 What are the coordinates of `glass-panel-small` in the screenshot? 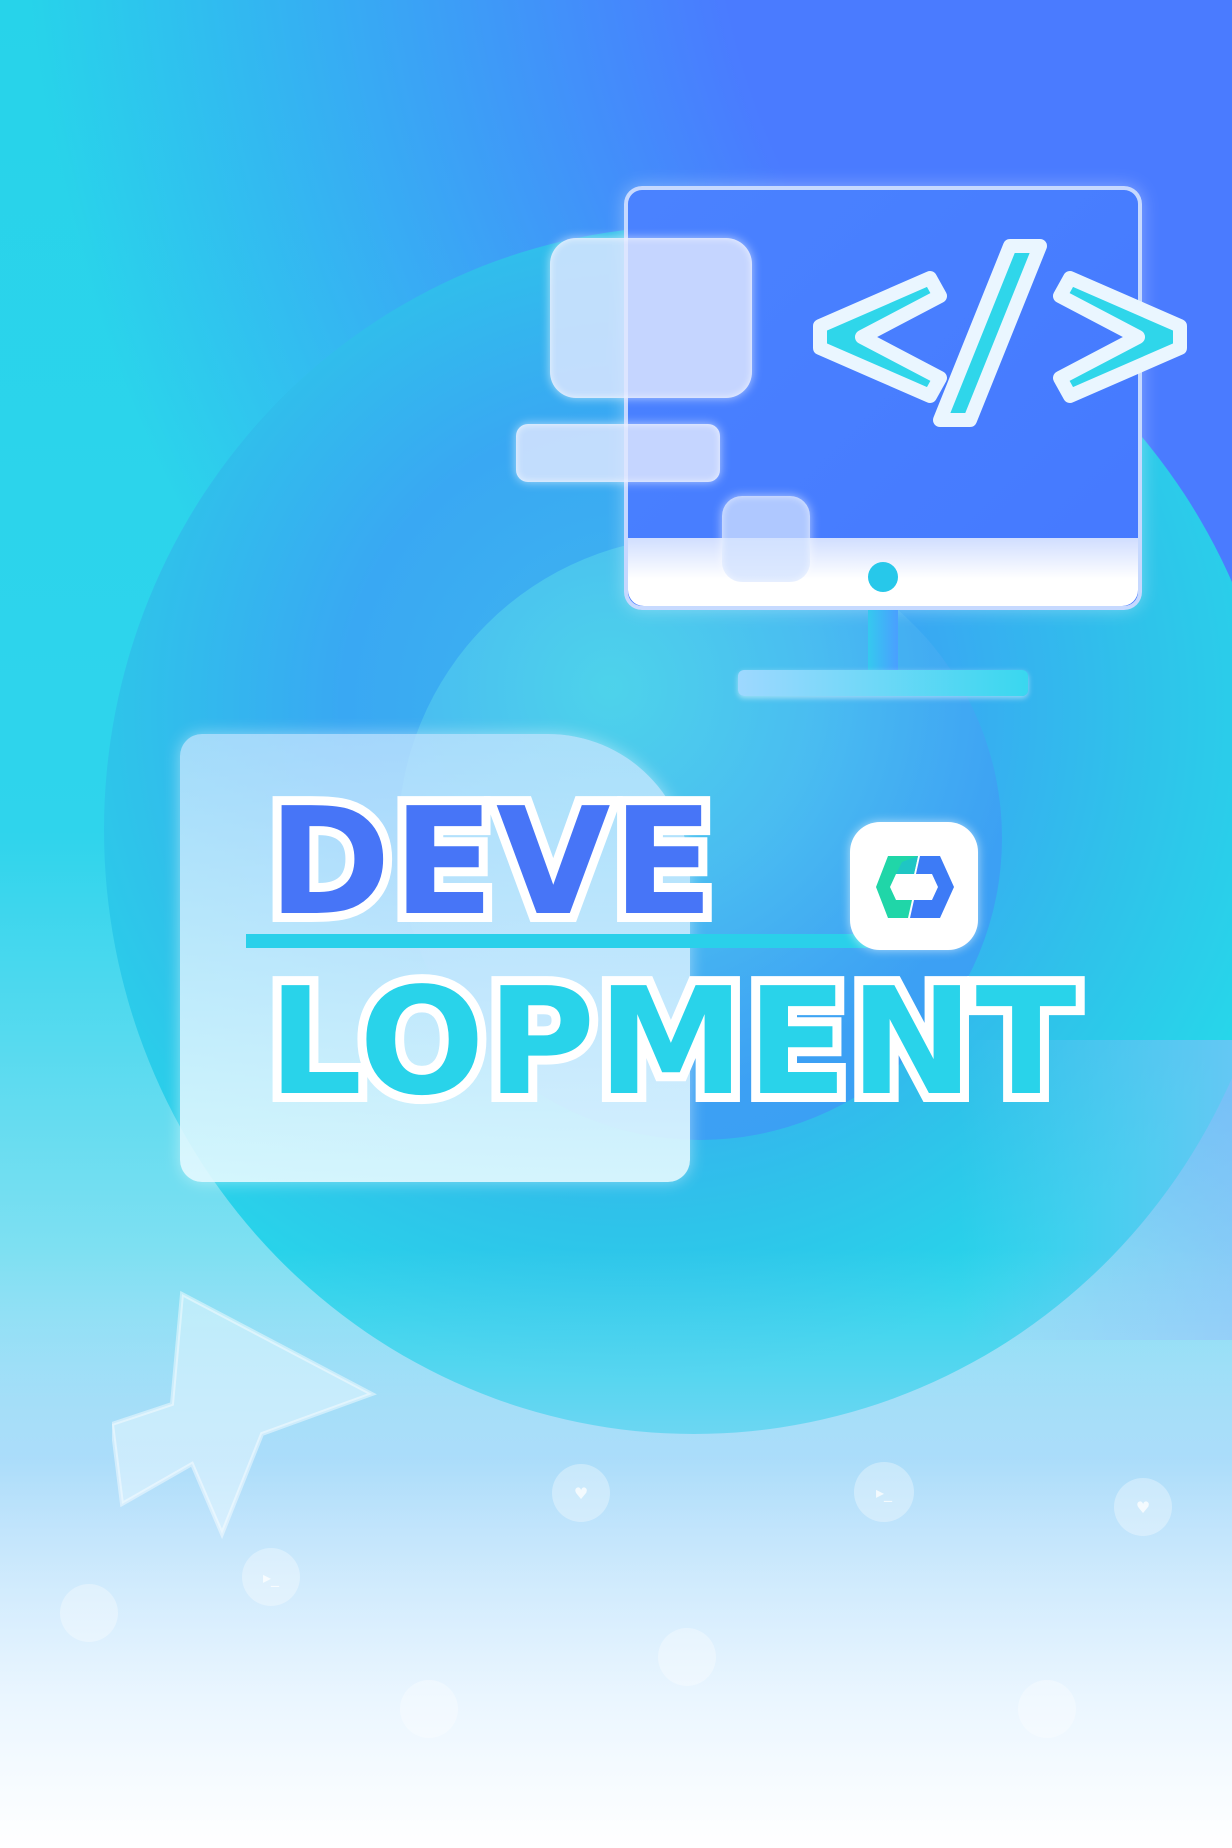 It's located at (766, 539).